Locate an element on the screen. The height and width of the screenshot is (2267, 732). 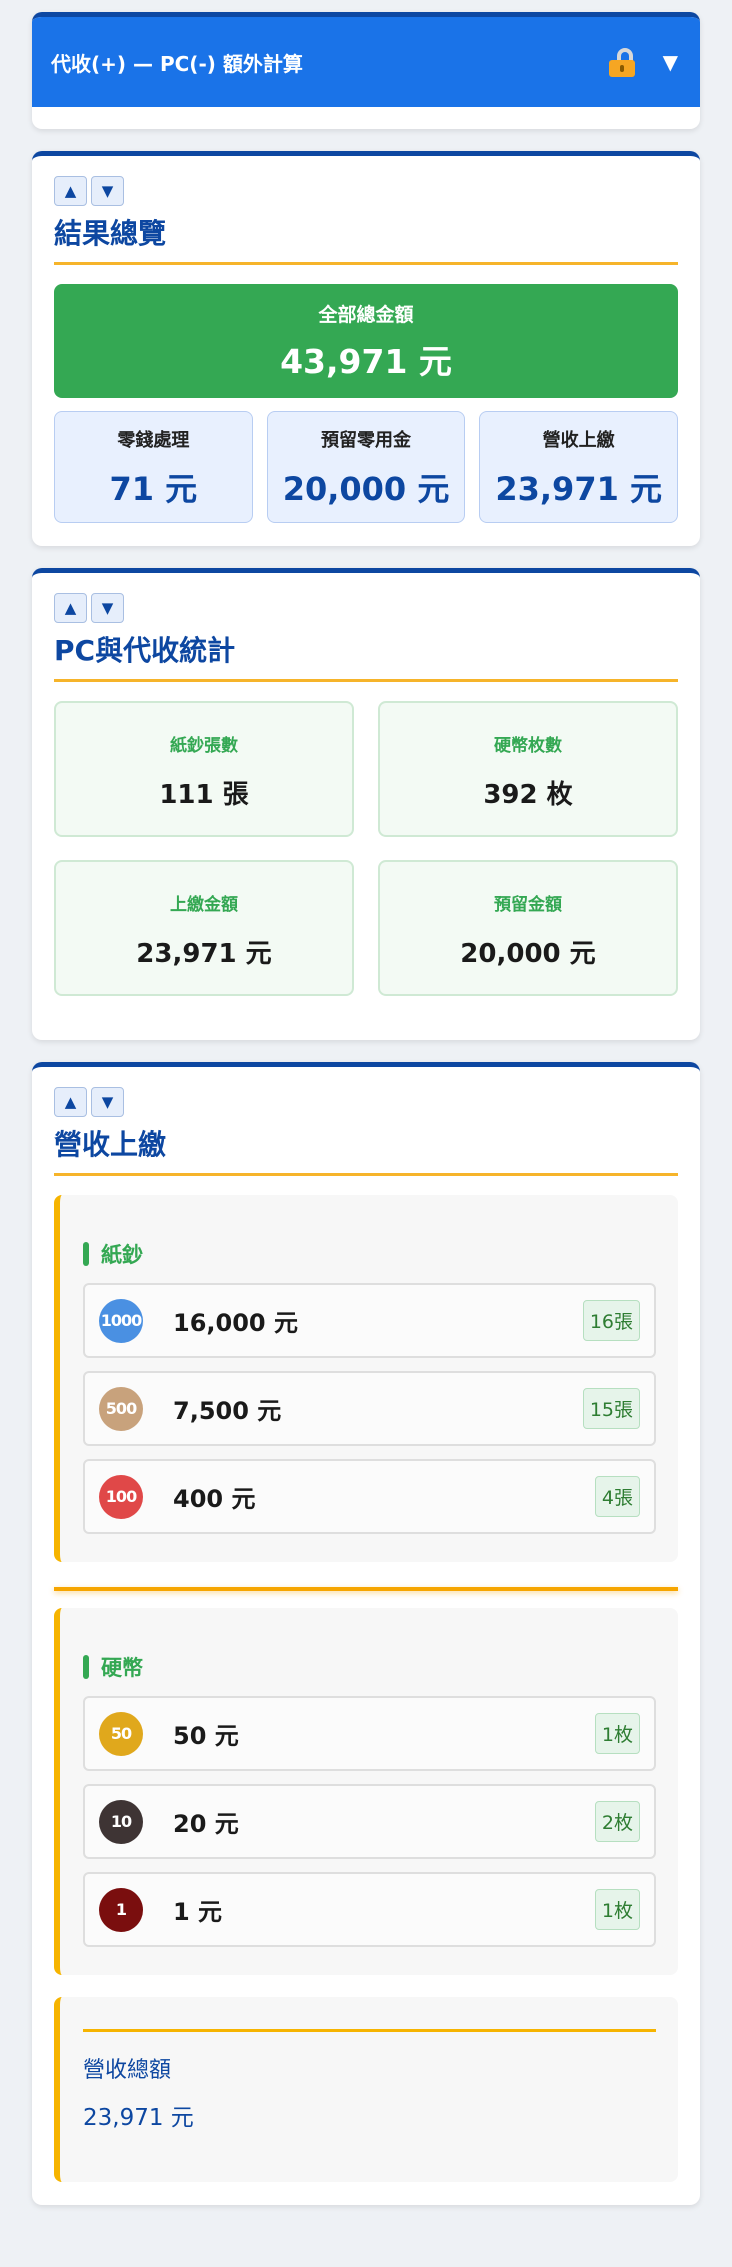
bill-500-icon: 500 is located at coordinates (121, 1408).